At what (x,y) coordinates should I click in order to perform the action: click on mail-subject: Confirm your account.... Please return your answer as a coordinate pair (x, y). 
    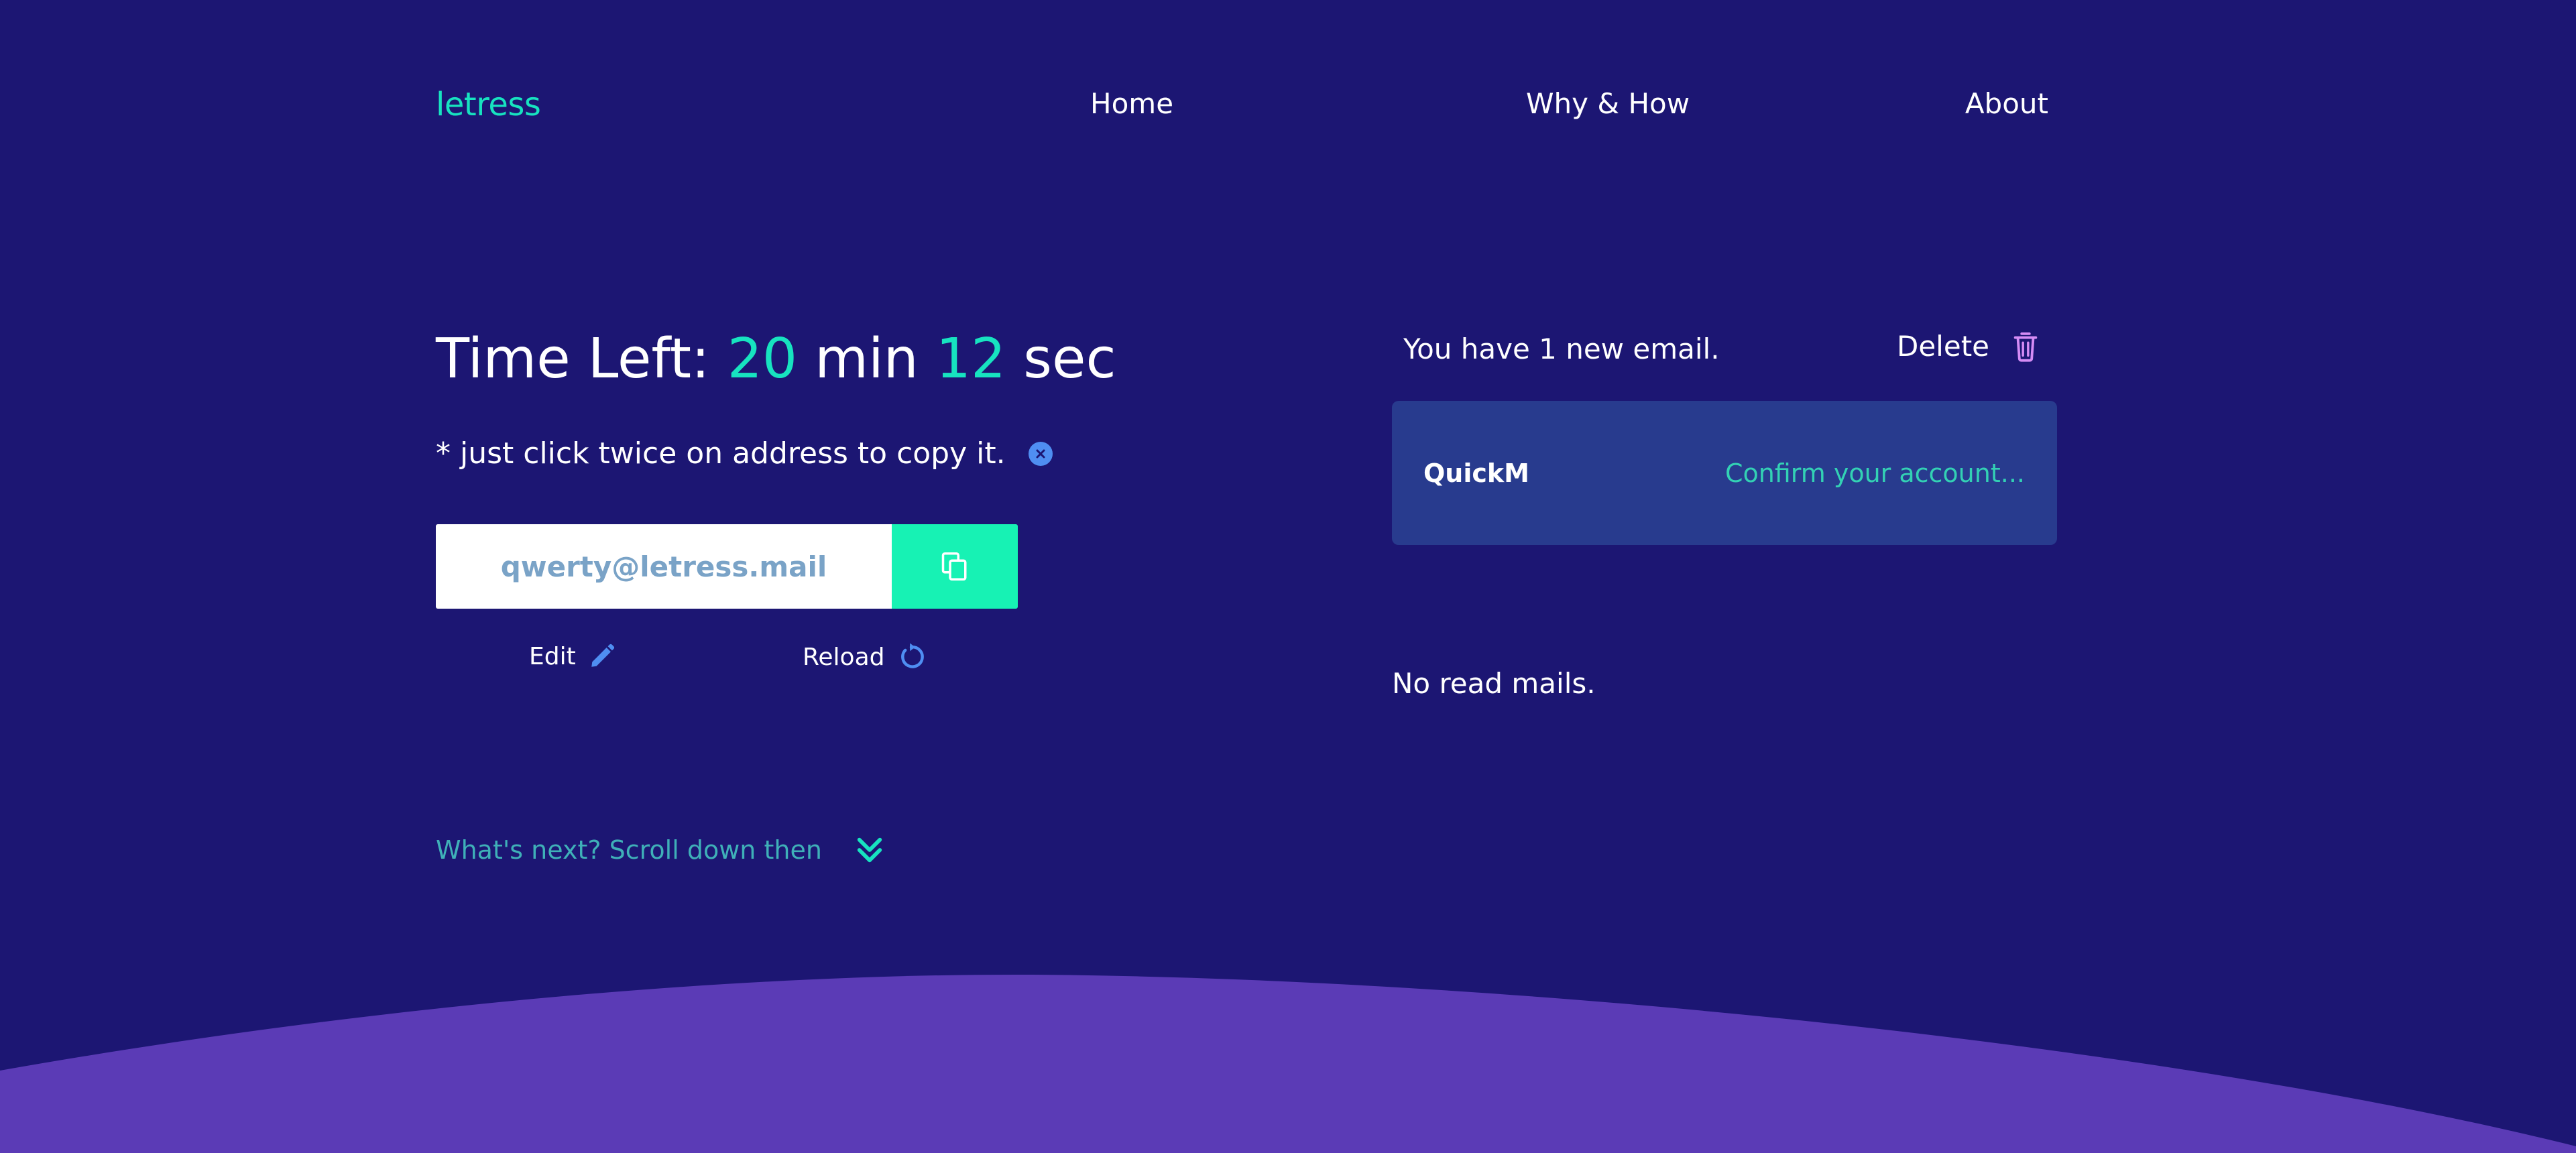
    Looking at the image, I should click on (1874, 473).